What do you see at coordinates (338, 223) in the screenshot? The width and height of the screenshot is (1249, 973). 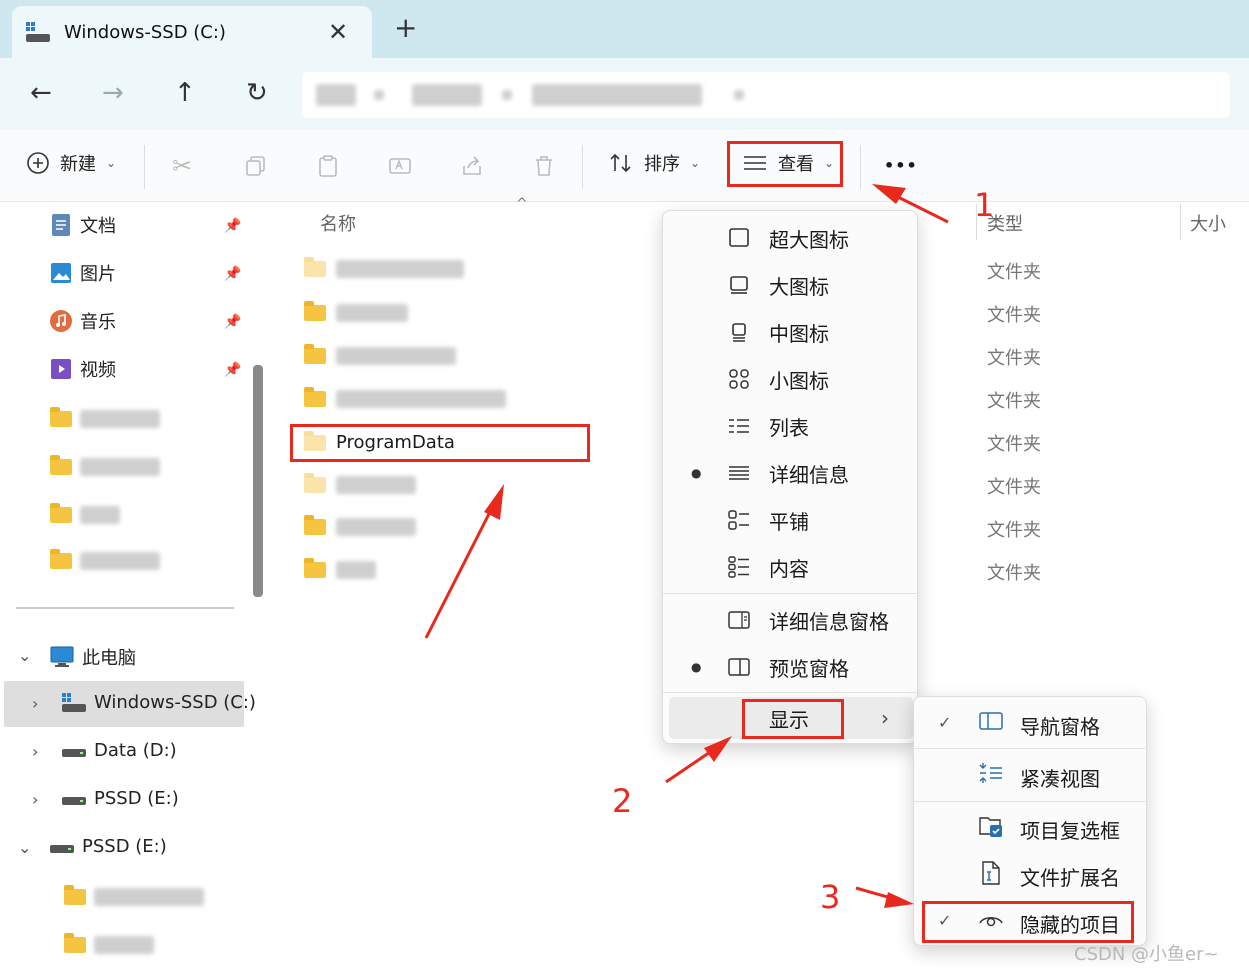 I see `column-header-name: 名称` at bounding box center [338, 223].